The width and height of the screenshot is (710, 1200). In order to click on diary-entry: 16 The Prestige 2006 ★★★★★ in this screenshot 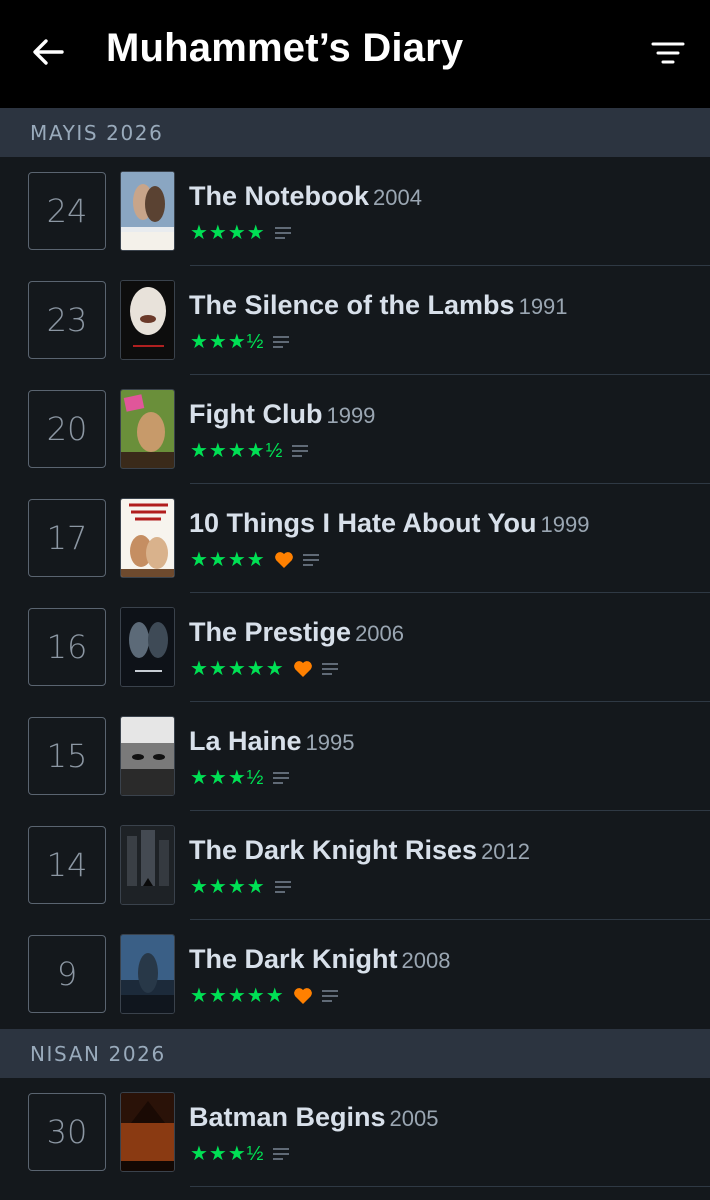, I will do `click(355, 647)`.